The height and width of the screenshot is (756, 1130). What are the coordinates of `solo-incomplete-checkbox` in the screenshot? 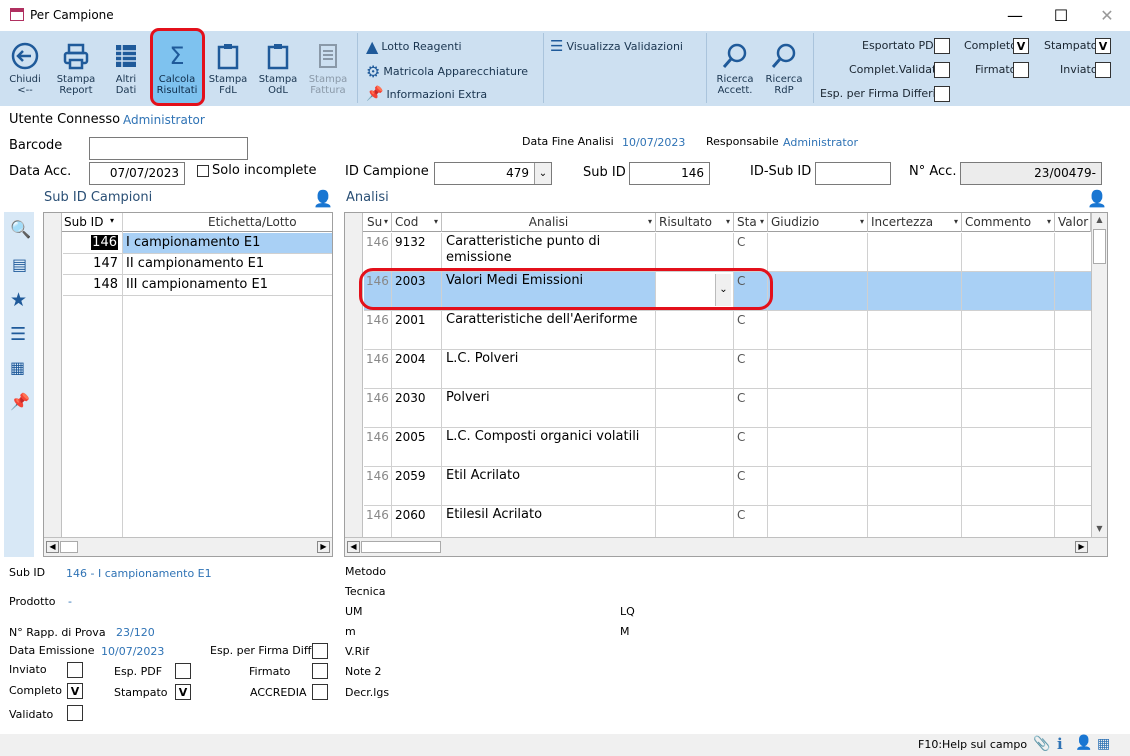 It's located at (203, 171).